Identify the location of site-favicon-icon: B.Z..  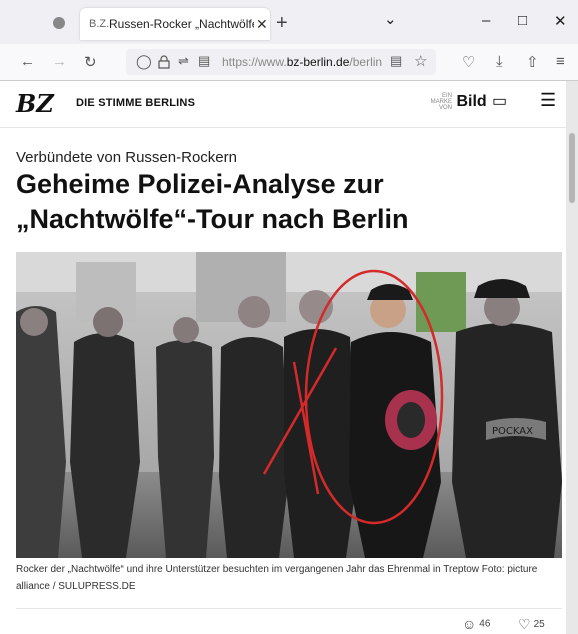
(99, 24).